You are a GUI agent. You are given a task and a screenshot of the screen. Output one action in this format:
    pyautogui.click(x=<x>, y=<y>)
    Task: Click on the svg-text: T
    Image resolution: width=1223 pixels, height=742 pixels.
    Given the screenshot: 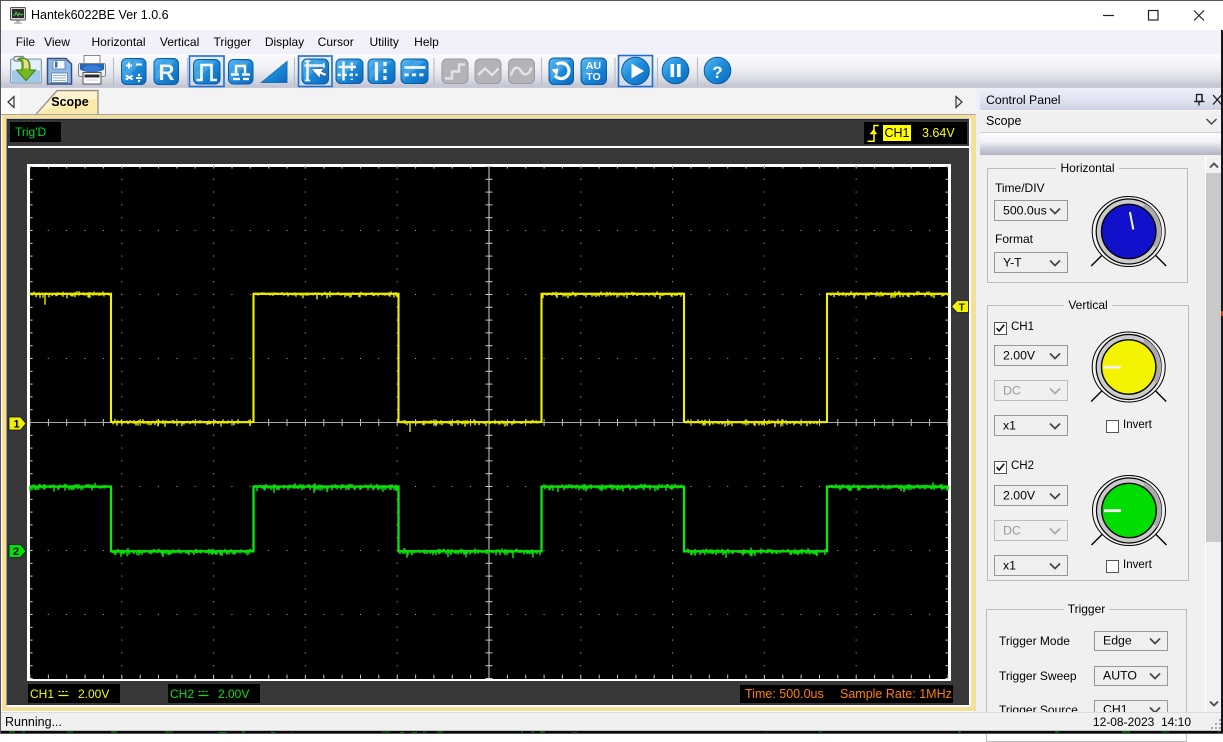 What is the action you would take?
    pyautogui.click(x=962, y=308)
    